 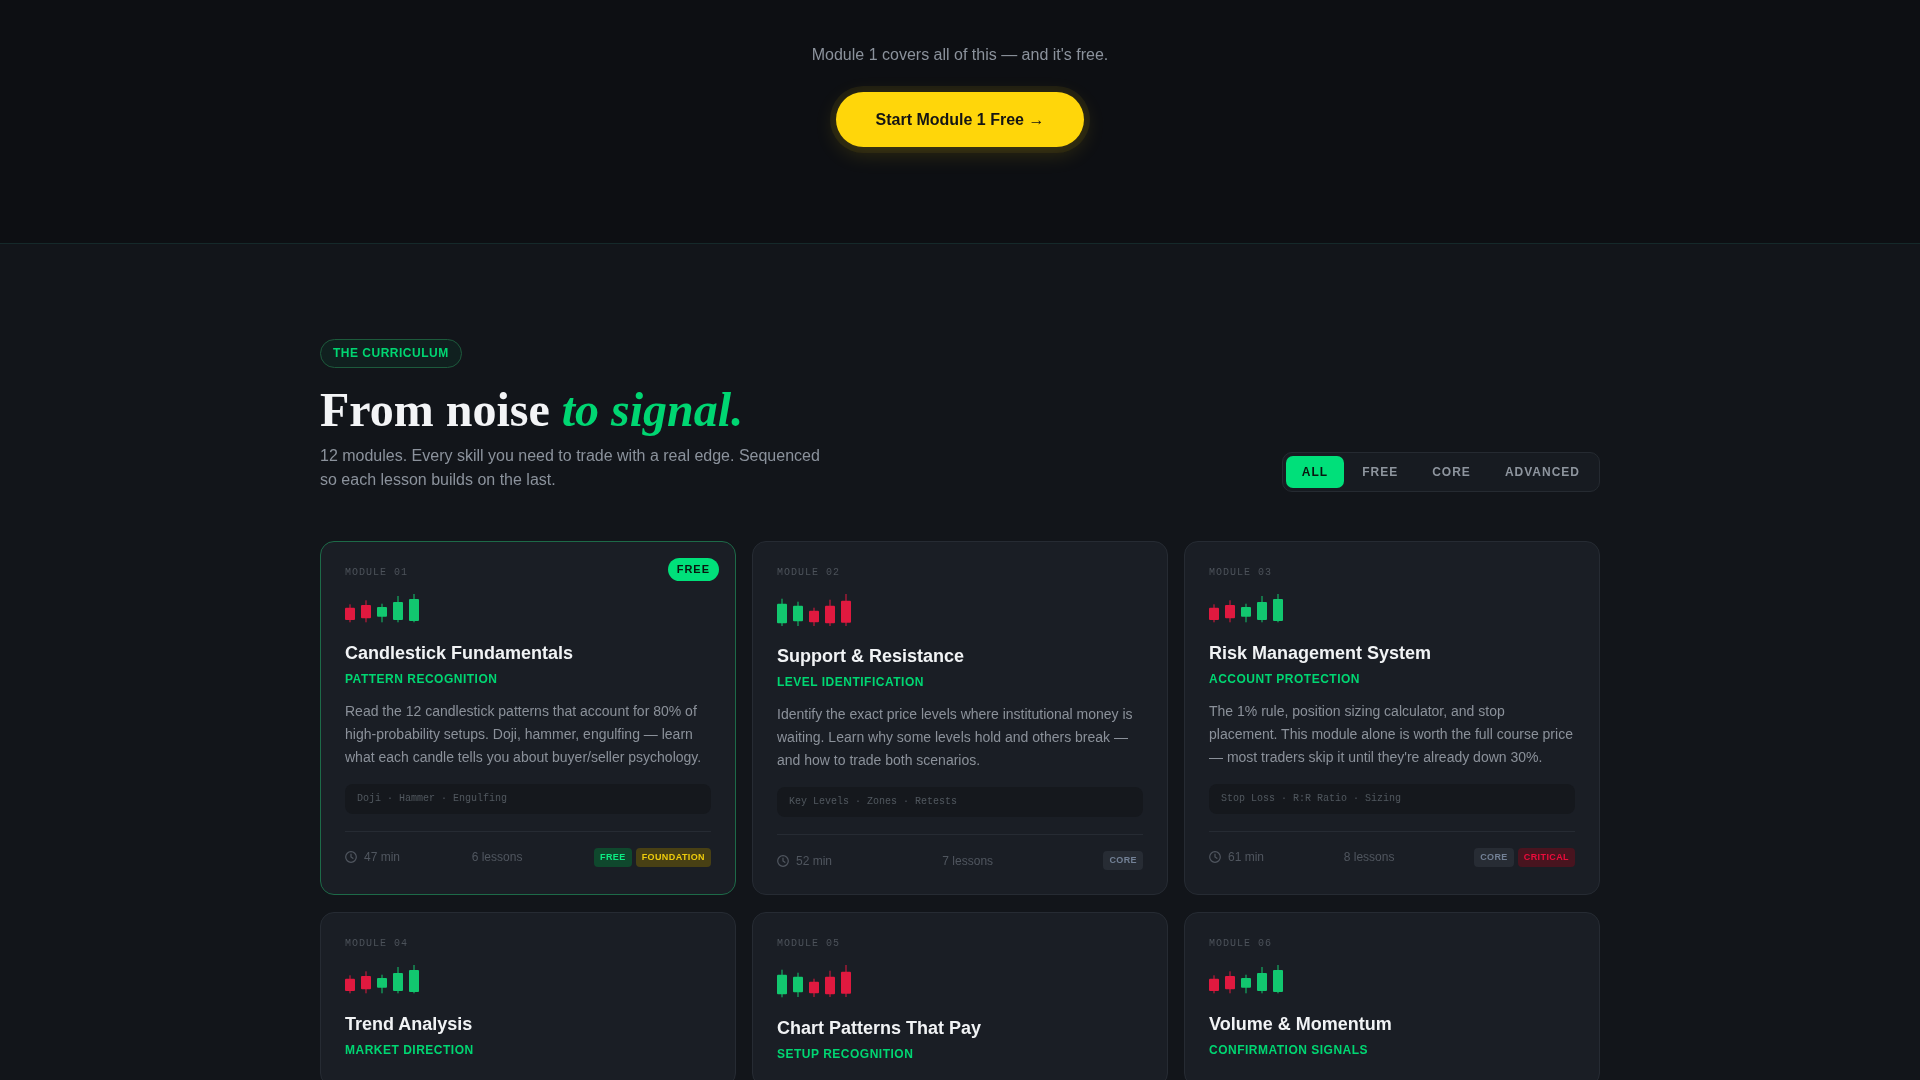 I want to click on lesson-count: 8 lessons, so click(x=1369, y=857).